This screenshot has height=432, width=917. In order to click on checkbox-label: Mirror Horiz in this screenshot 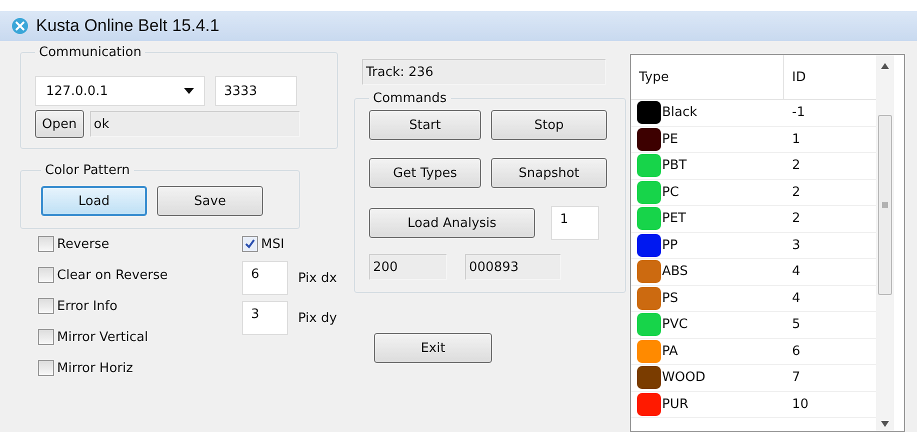, I will do `click(95, 368)`.